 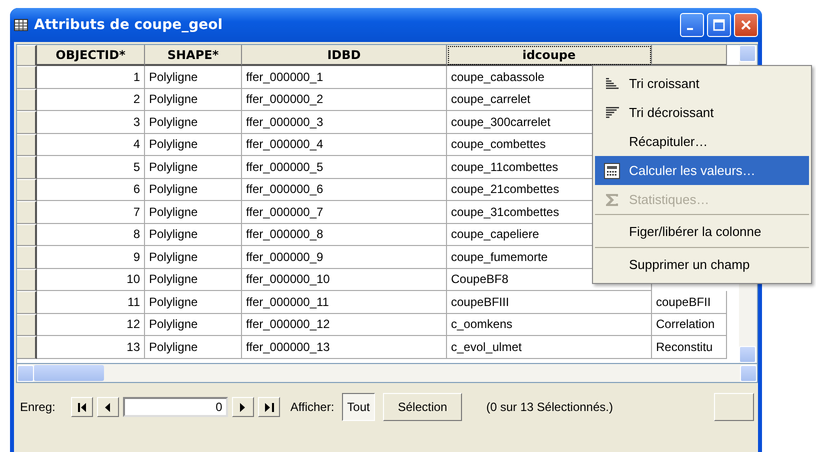 I want to click on table-cell: ffer_000000_12, so click(x=344, y=325).